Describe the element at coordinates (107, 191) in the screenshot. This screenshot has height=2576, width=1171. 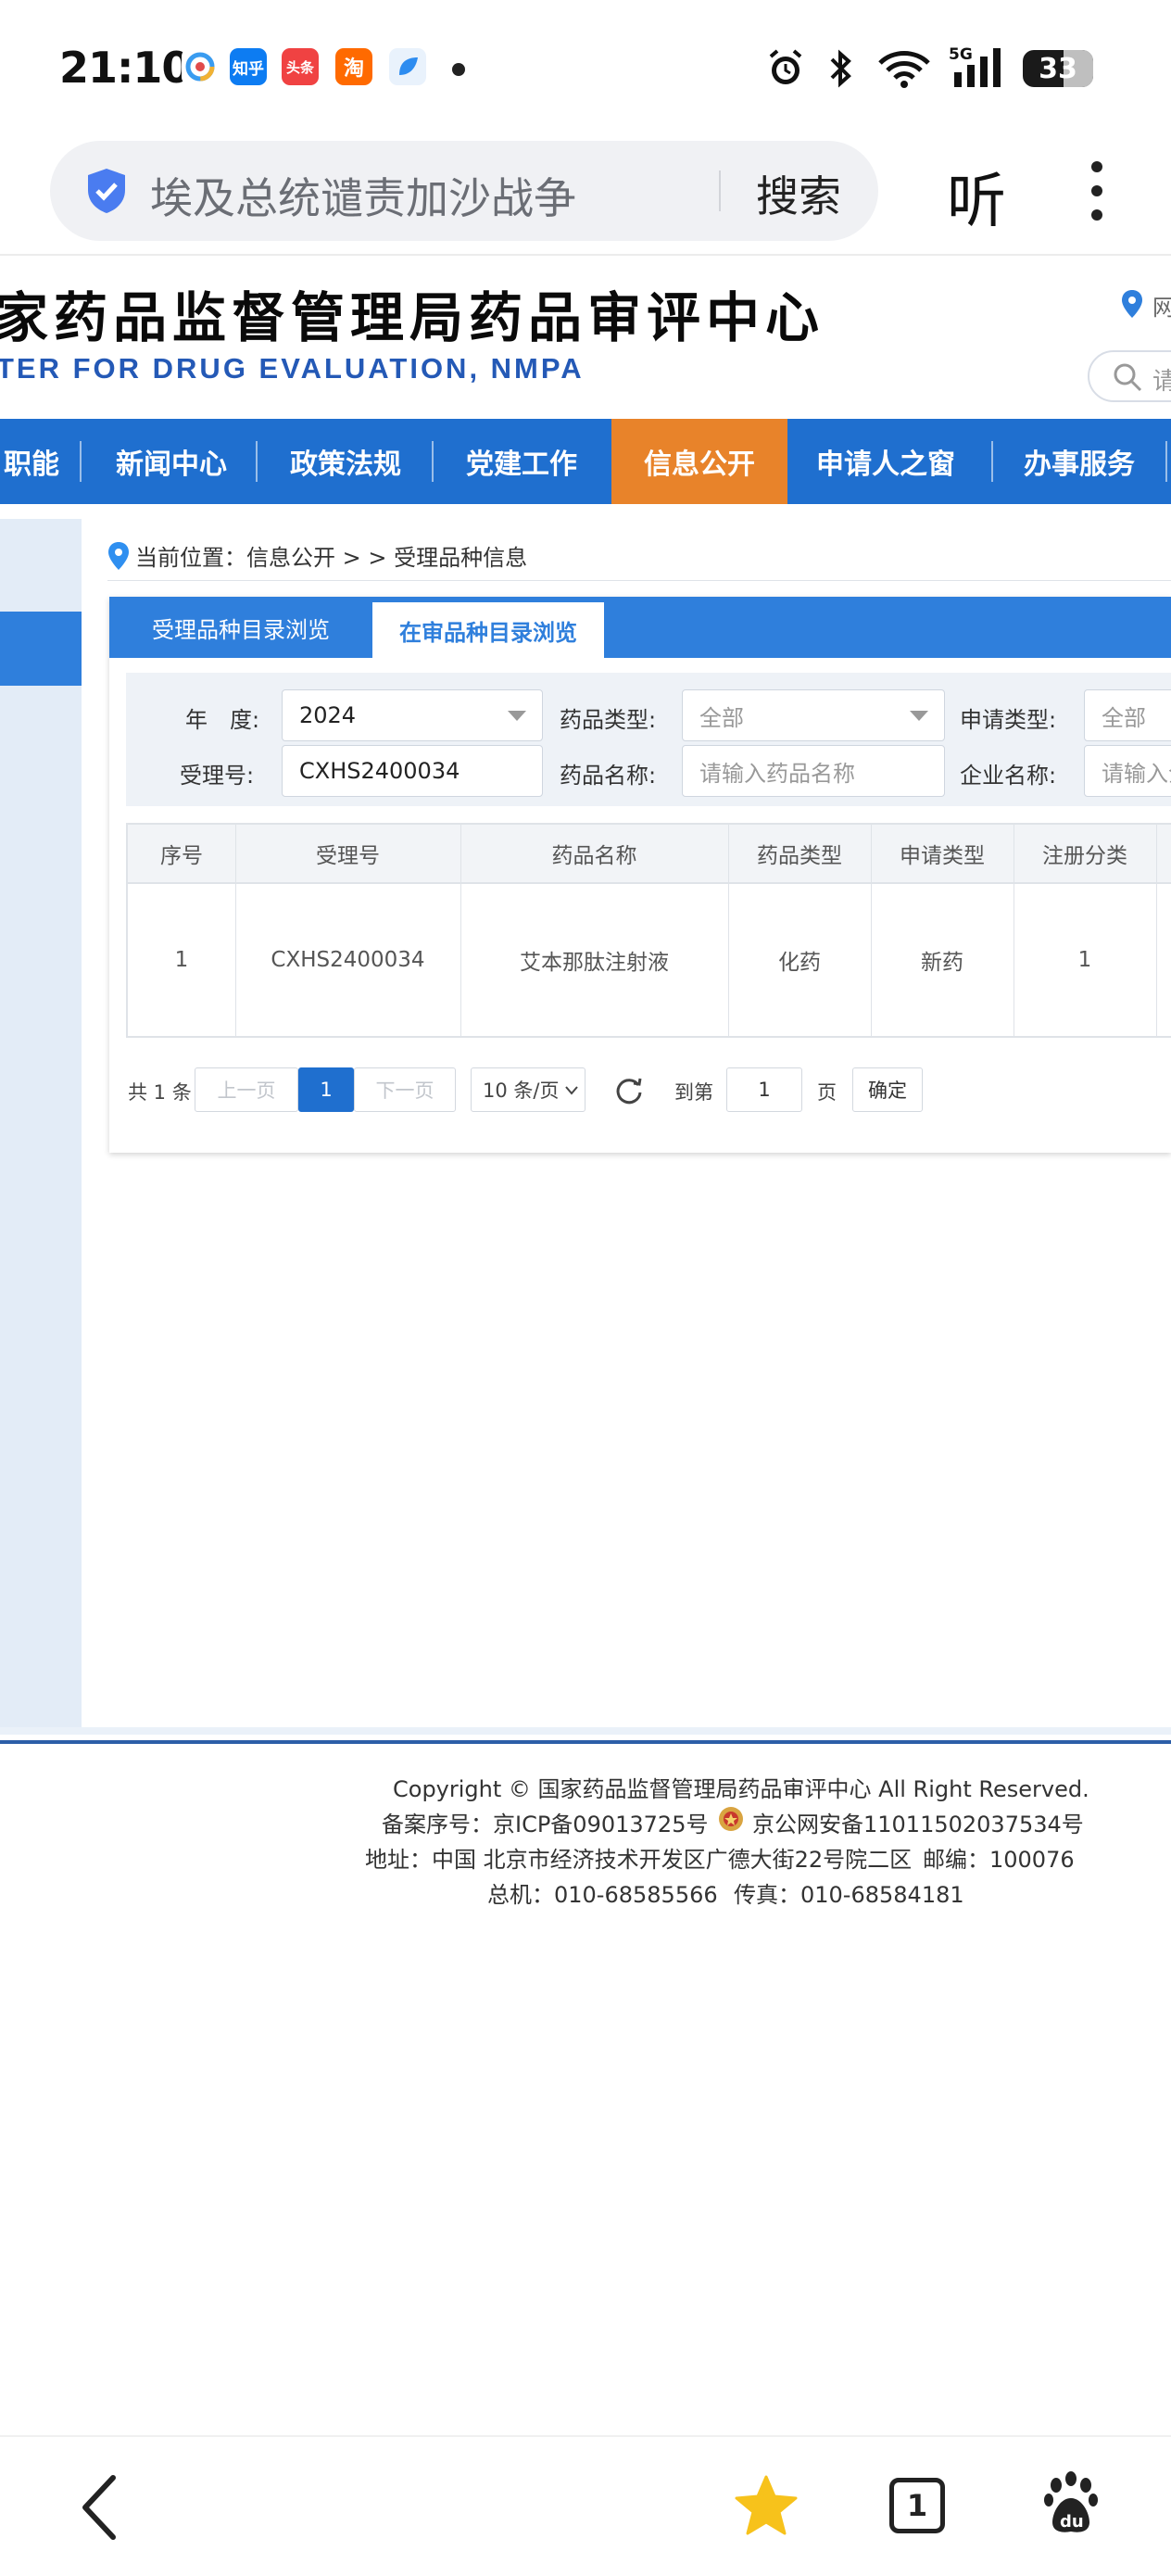
I see `shield-icon` at that location.